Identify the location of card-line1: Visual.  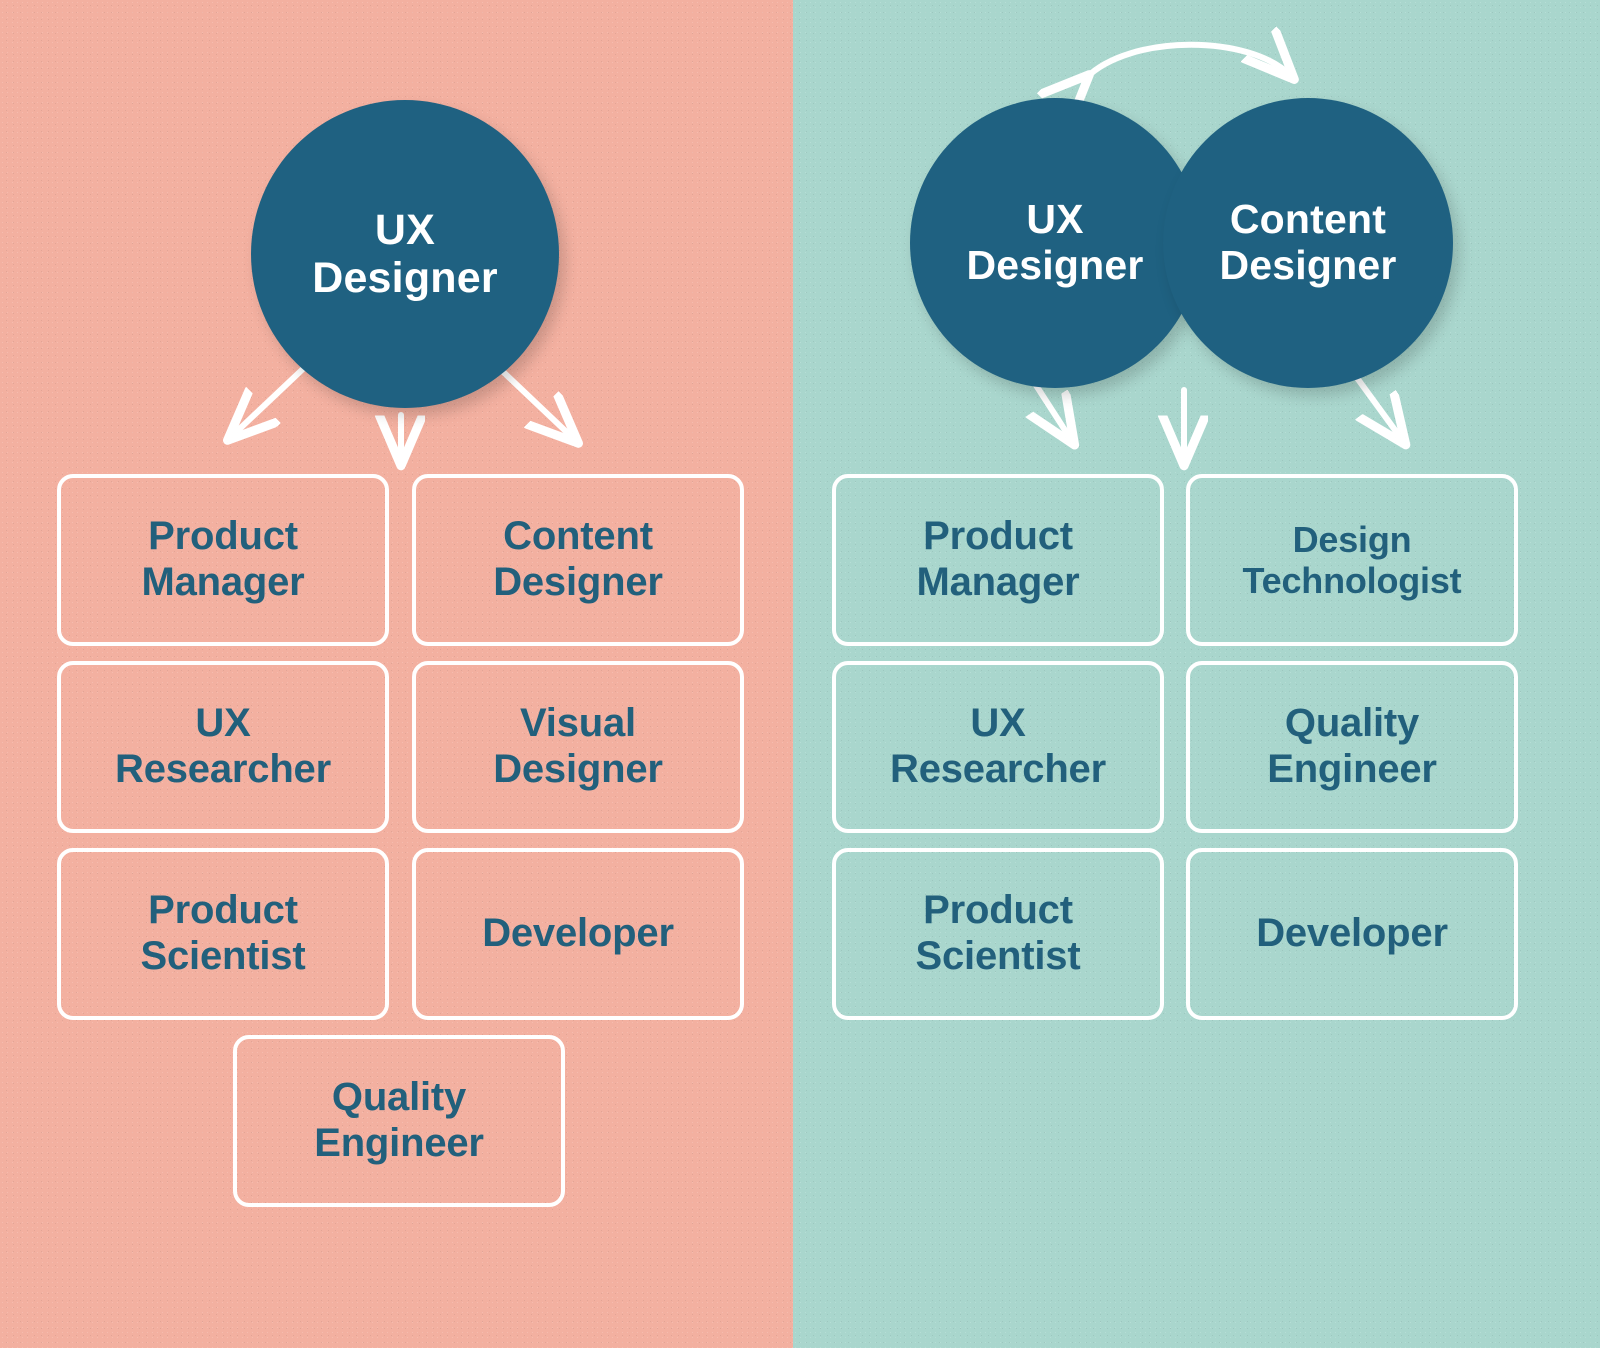
(578, 723).